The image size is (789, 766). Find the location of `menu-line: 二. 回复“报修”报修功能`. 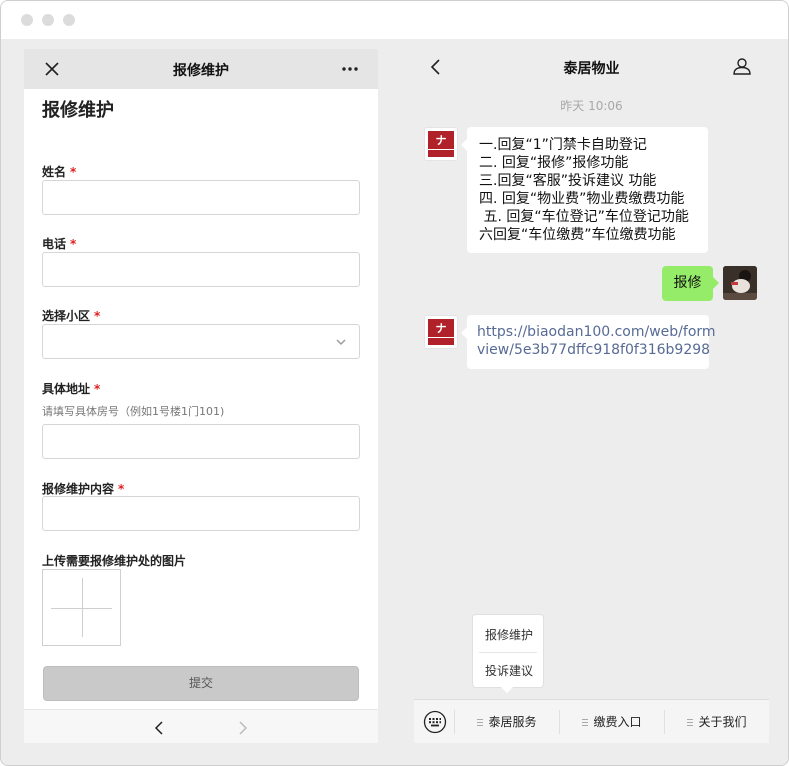

menu-line: 二. 回复“报修”报修功能 is located at coordinates (554, 163).